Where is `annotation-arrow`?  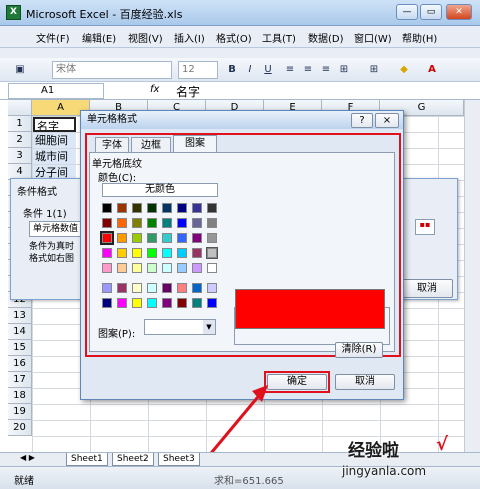
annotation-arrow is located at coordinates (229, 431).